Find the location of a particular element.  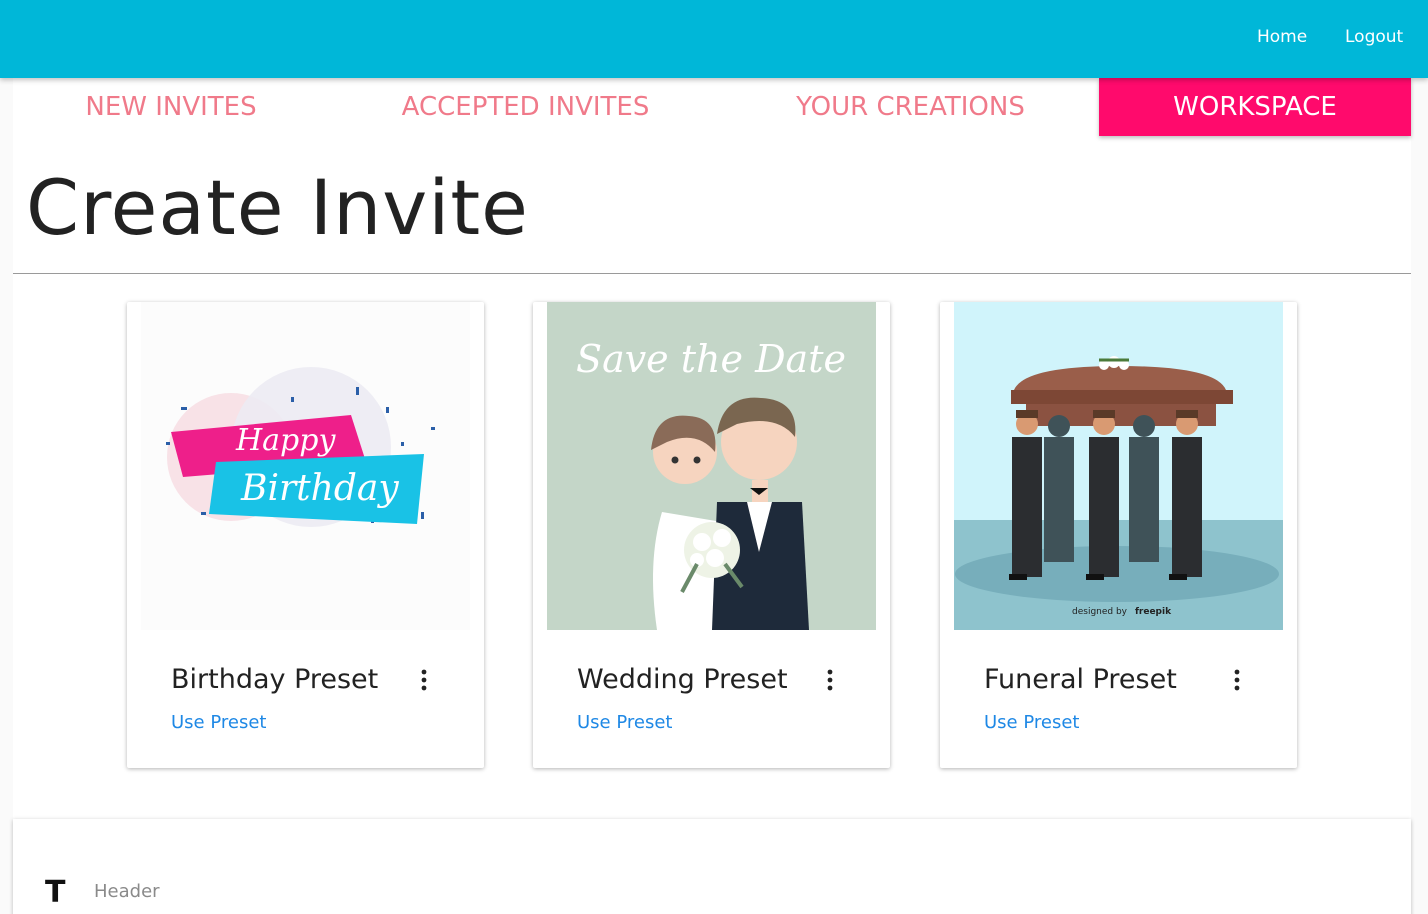

credit-freepik: freepik is located at coordinates (1153, 612).